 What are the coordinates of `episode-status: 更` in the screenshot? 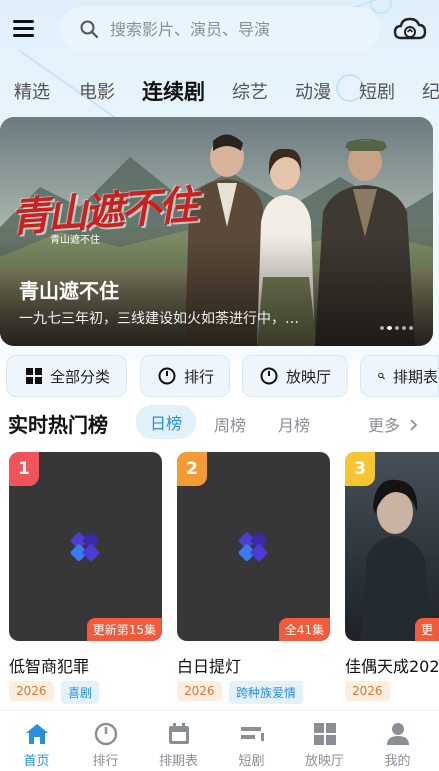 It's located at (426, 629).